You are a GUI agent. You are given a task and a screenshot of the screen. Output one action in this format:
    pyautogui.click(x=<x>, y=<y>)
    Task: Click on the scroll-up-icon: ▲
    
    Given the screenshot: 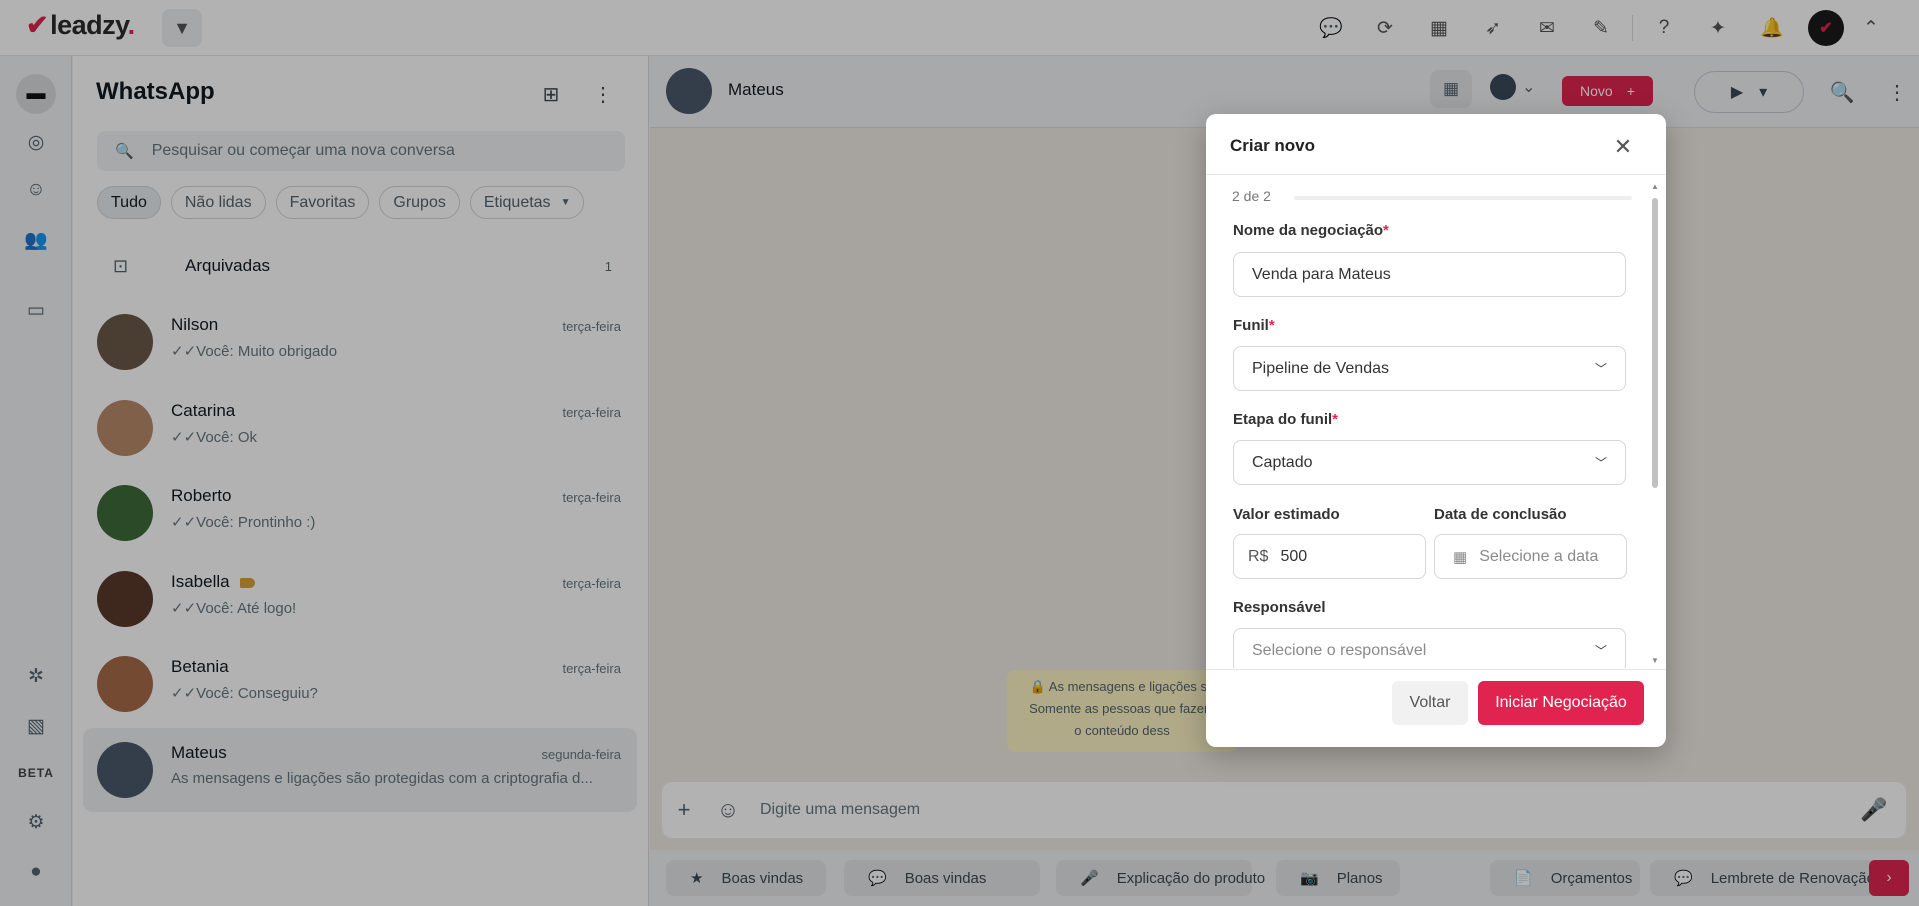 What is the action you would take?
    pyautogui.click(x=1655, y=186)
    